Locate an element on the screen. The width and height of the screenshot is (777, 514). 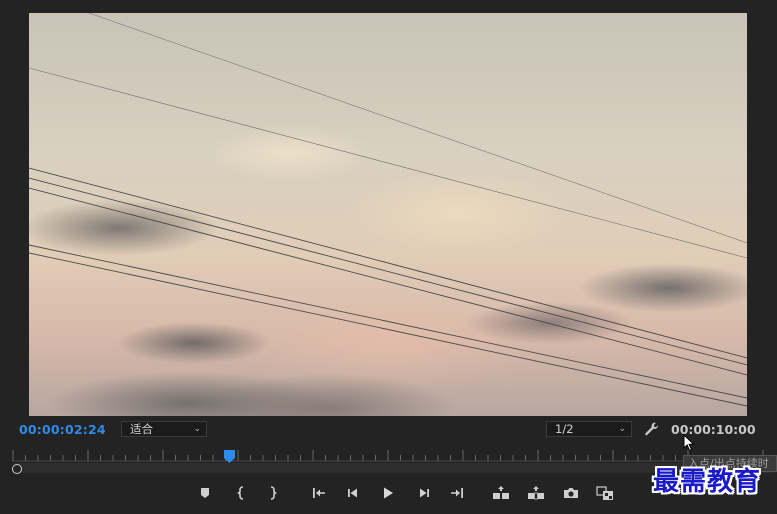
add-marker-icon is located at coordinates (205, 493).